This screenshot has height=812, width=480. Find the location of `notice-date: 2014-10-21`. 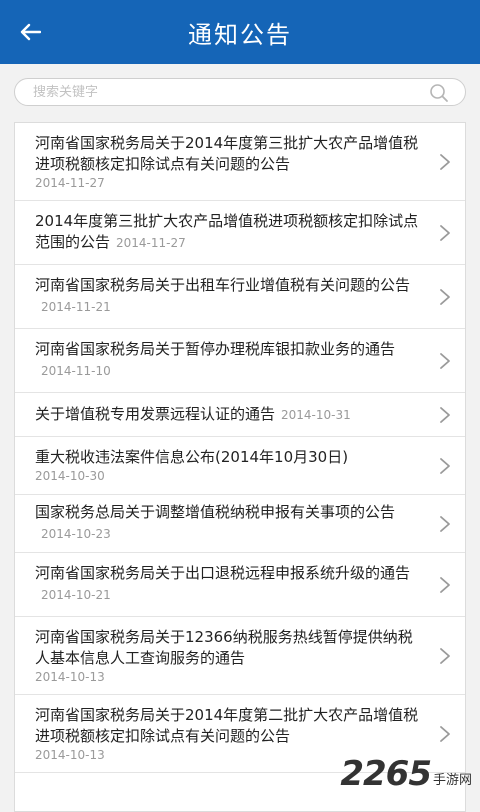

notice-date: 2014-10-21 is located at coordinates (76, 595).